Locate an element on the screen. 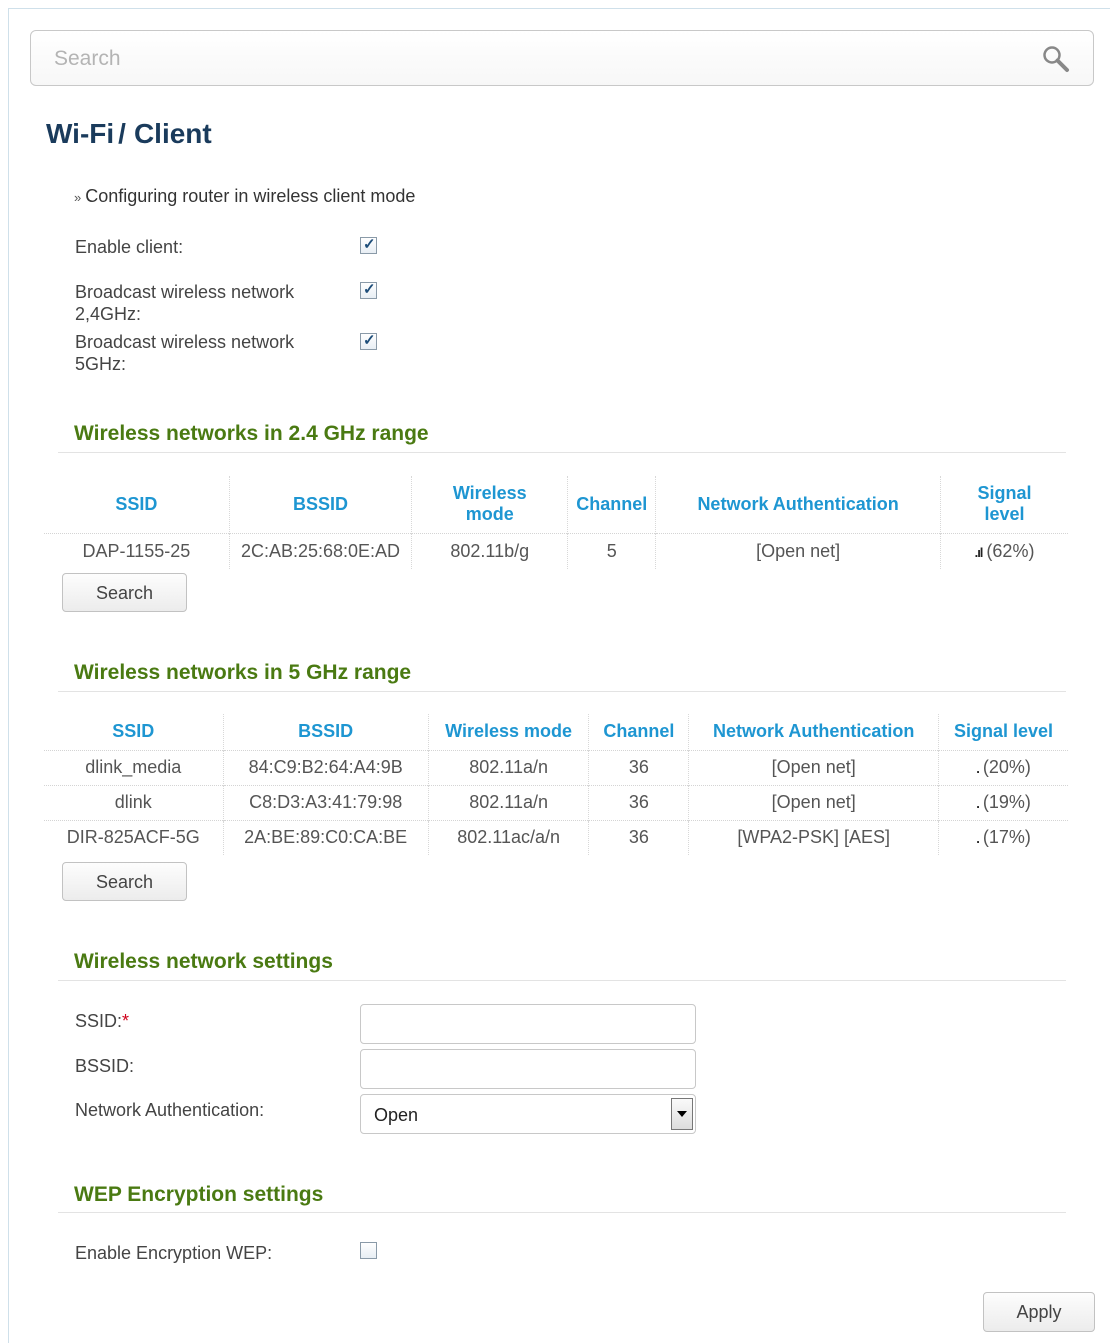 The width and height of the screenshot is (1110, 1343). broadcast-24-checkbox is located at coordinates (368, 289).